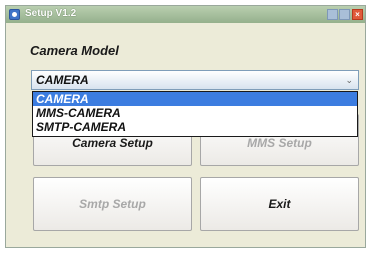 This screenshot has height=253, width=377. I want to click on dropdown-option-mms-camera: MMS-CAMERA, so click(195, 113).